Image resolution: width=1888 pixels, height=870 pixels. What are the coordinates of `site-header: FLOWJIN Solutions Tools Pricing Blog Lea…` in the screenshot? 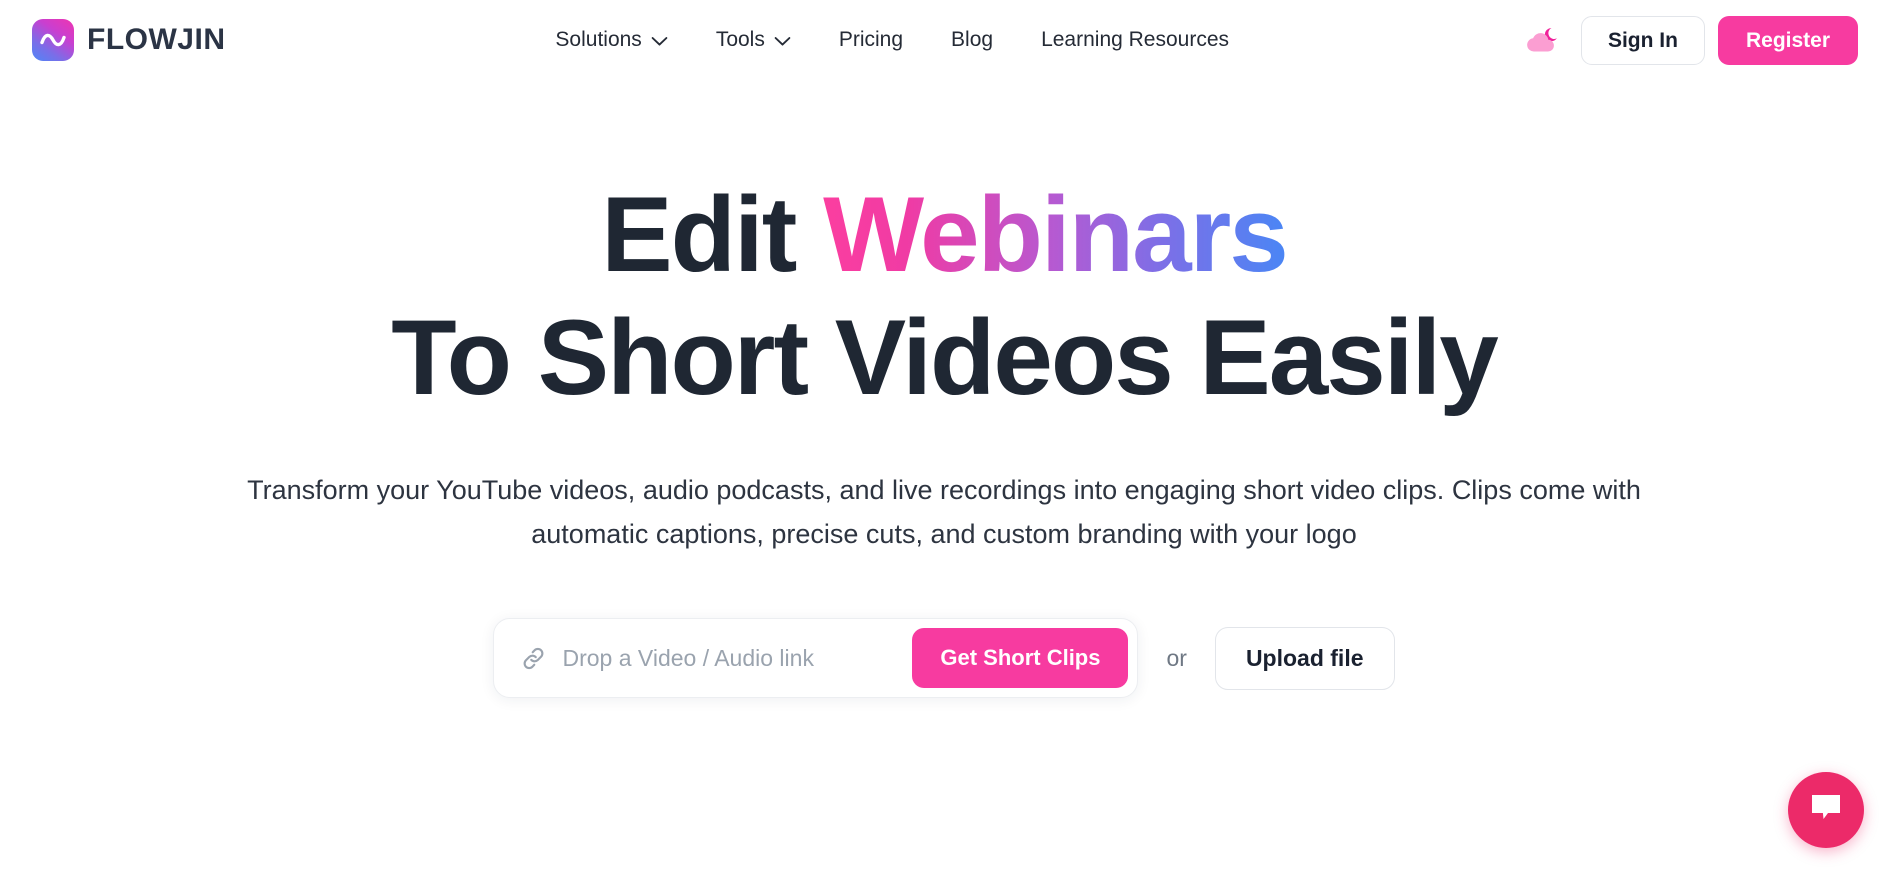 It's located at (944, 40).